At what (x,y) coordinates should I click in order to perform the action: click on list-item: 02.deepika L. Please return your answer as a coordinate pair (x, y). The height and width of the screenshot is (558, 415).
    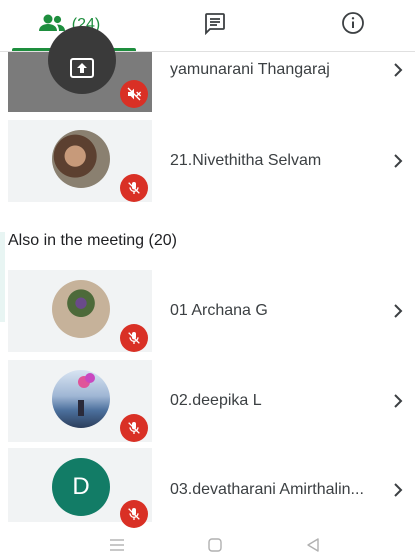
    Looking at the image, I should click on (207, 401).